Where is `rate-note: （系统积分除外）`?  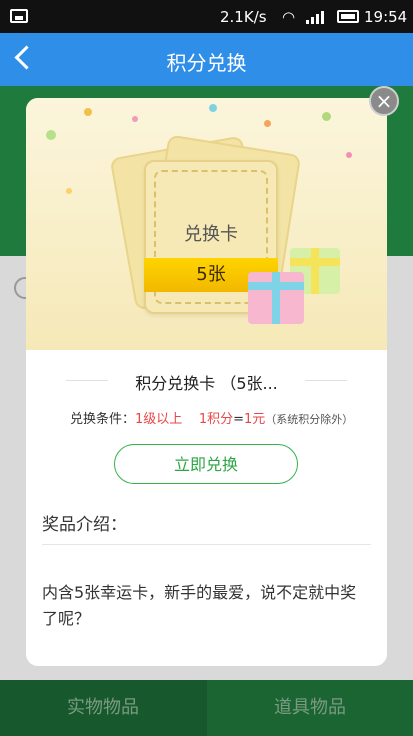 rate-note: （系统积分除外） is located at coordinates (309, 419).